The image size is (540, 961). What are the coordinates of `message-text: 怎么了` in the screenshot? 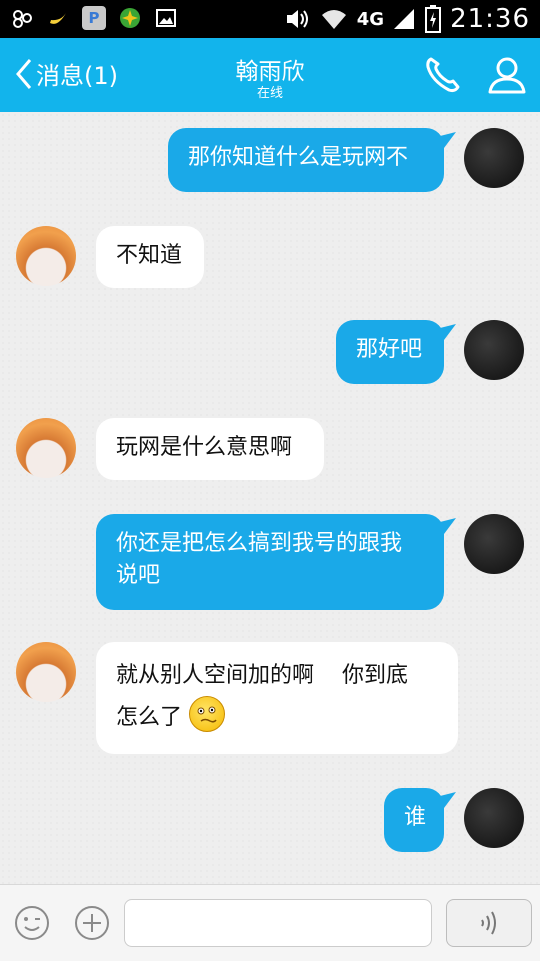 It's located at (149, 717).